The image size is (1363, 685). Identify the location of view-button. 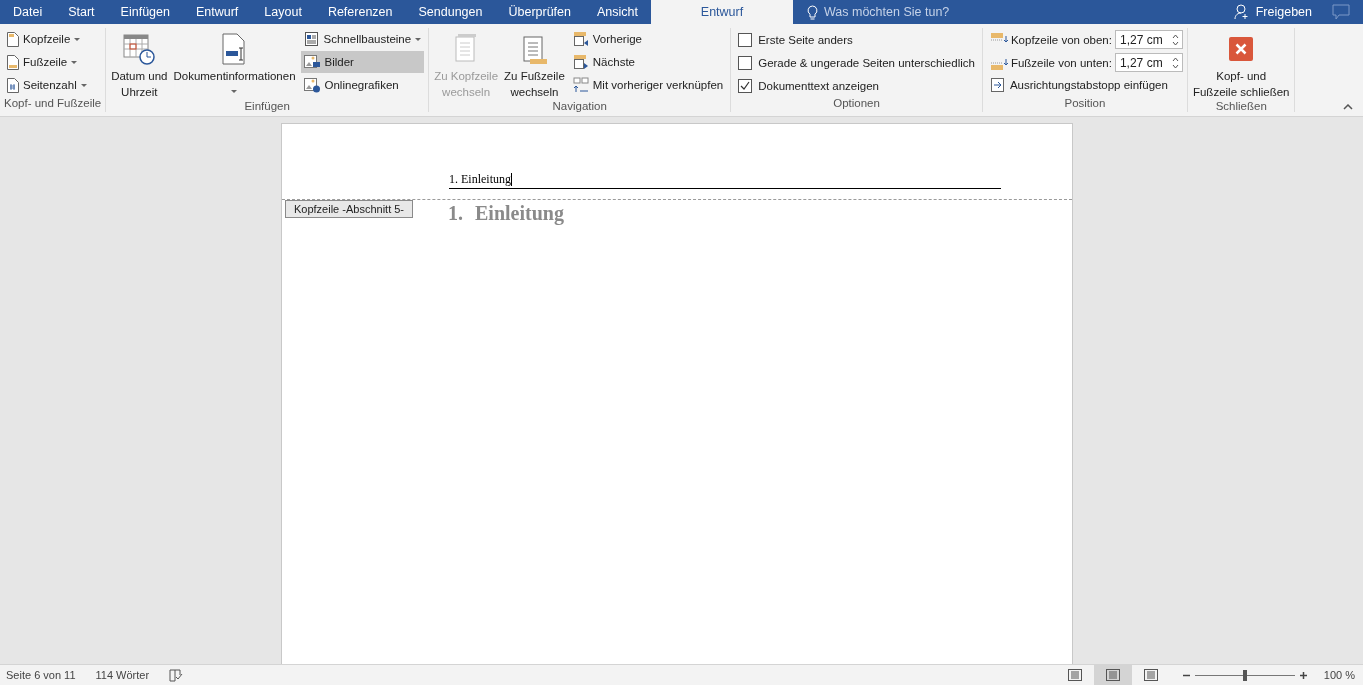
(1112, 675).